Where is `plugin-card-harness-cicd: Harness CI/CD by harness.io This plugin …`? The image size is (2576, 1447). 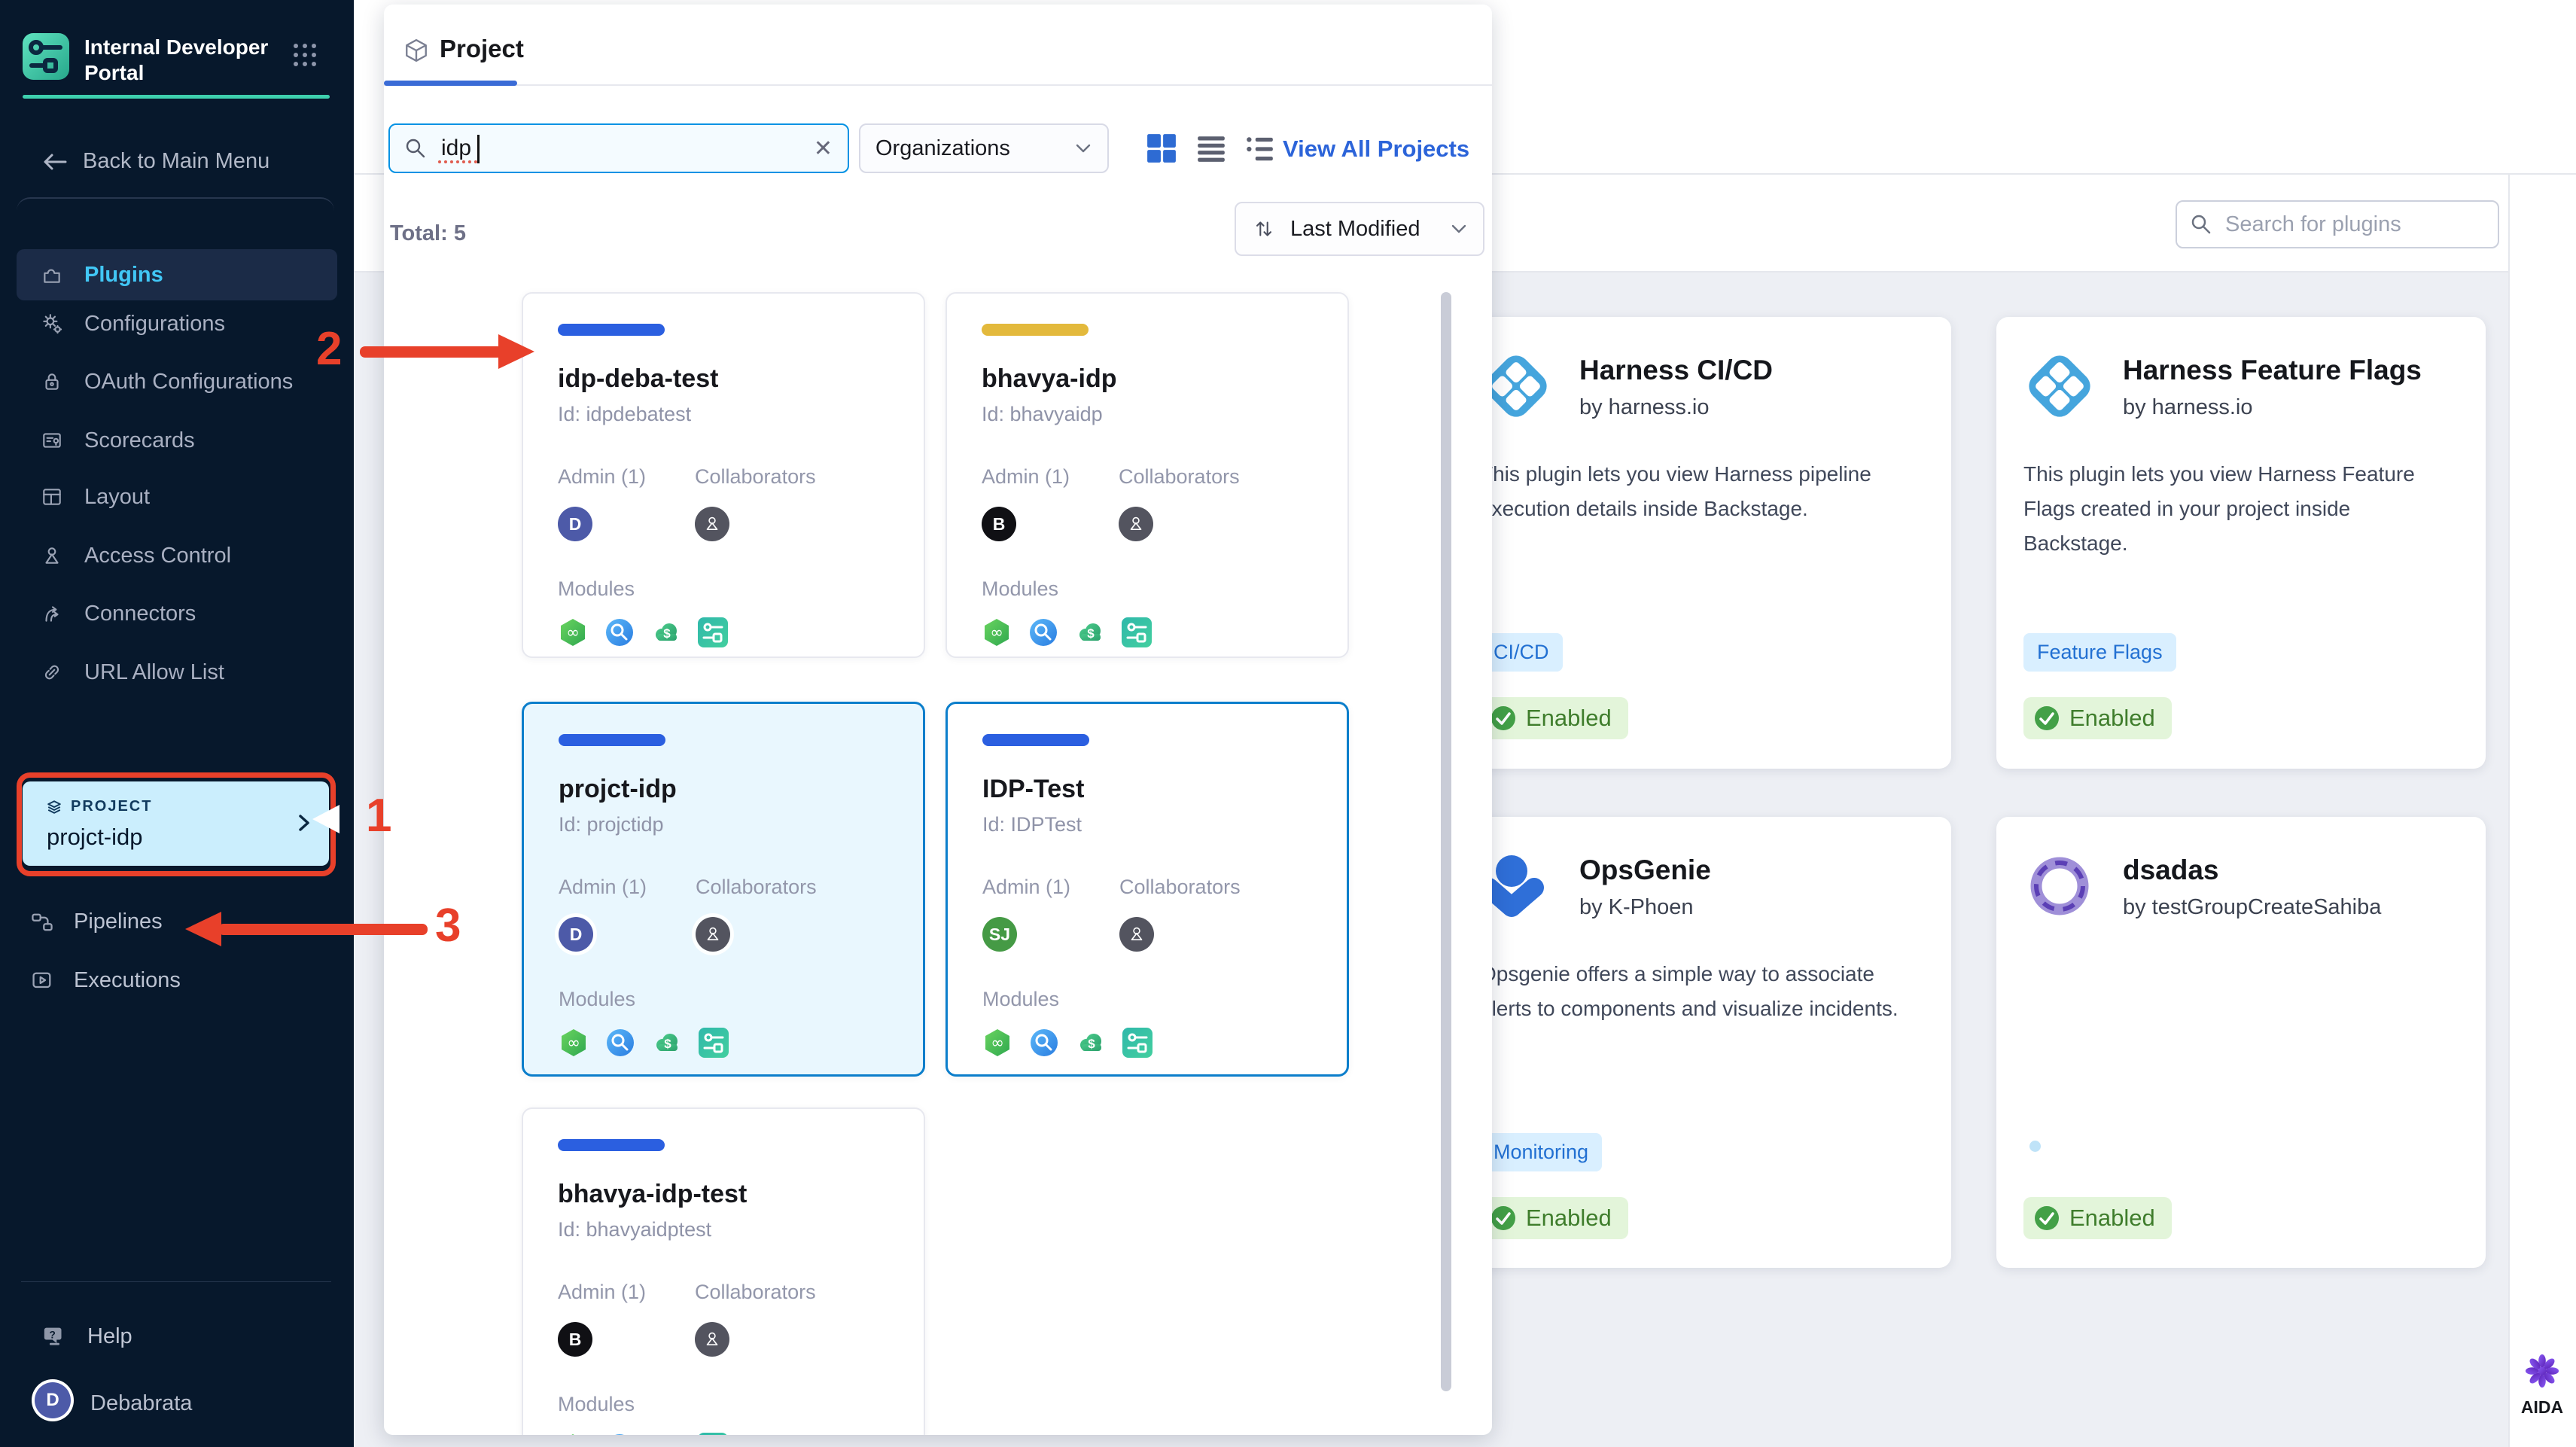
plugin-card-harness-cicd: Harness CI/CD by harness.io This plugin … is located at coordinates (1702, 543).